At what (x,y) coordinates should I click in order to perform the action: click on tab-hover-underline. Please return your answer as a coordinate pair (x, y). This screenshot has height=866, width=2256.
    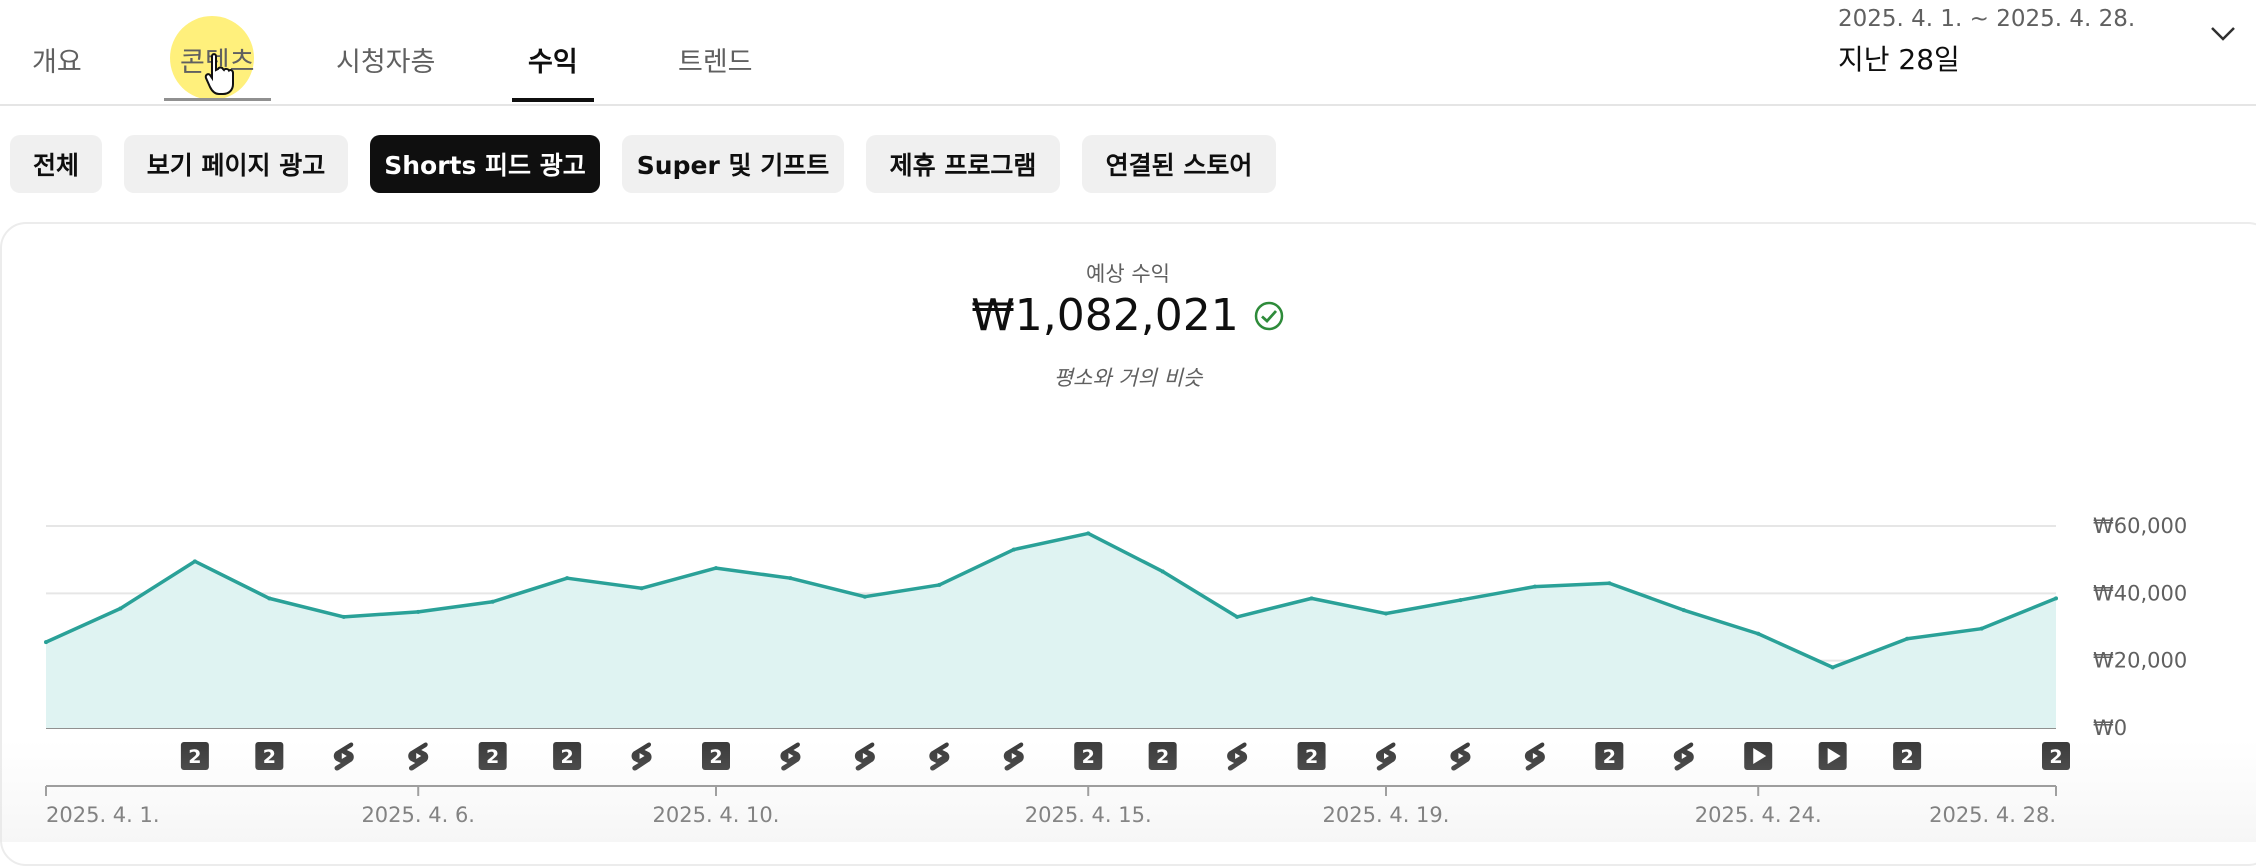
    Looking at the image, I should click on (217, 99).